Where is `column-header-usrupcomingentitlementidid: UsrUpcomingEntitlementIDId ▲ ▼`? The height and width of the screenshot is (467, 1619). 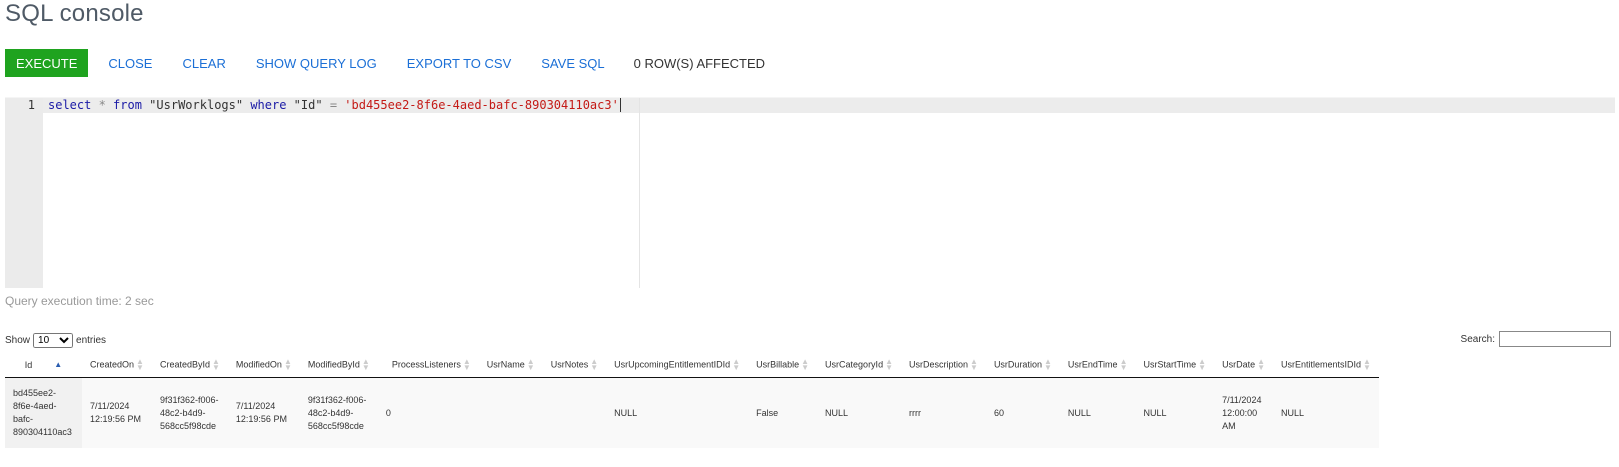 column-header-usrupcomingentitlementidid: UsrUpcomingEntitlementIDId ▲ ▼ is located at coordinates (677, 365).